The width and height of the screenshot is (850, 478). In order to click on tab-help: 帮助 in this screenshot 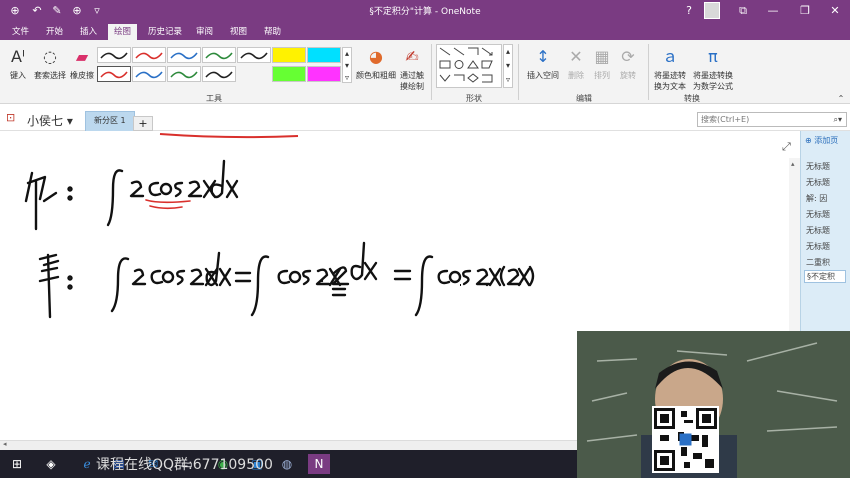, I will do `click(272, 32)`.